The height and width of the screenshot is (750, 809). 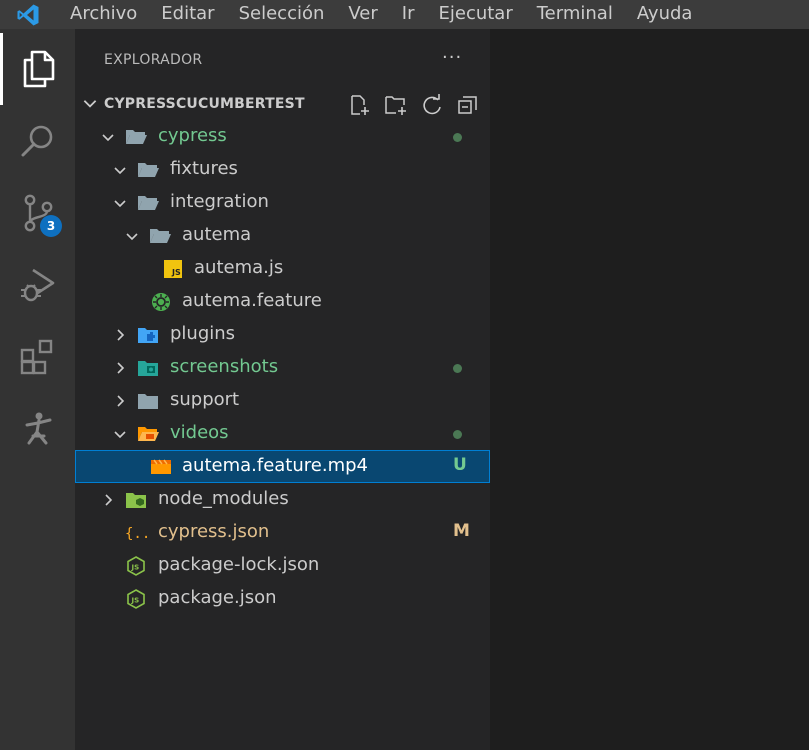 I want to click on tree-item-autema-feature-mp4: autema.feature.mp4 U, so click(x=282, y=466).